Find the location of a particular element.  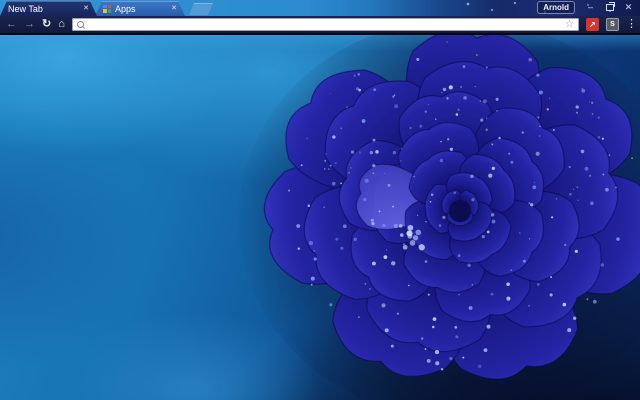

toolbar: ← → ↻ ⌂ ☆ ↗ S ⋮ is located at coordinates (320, 25).